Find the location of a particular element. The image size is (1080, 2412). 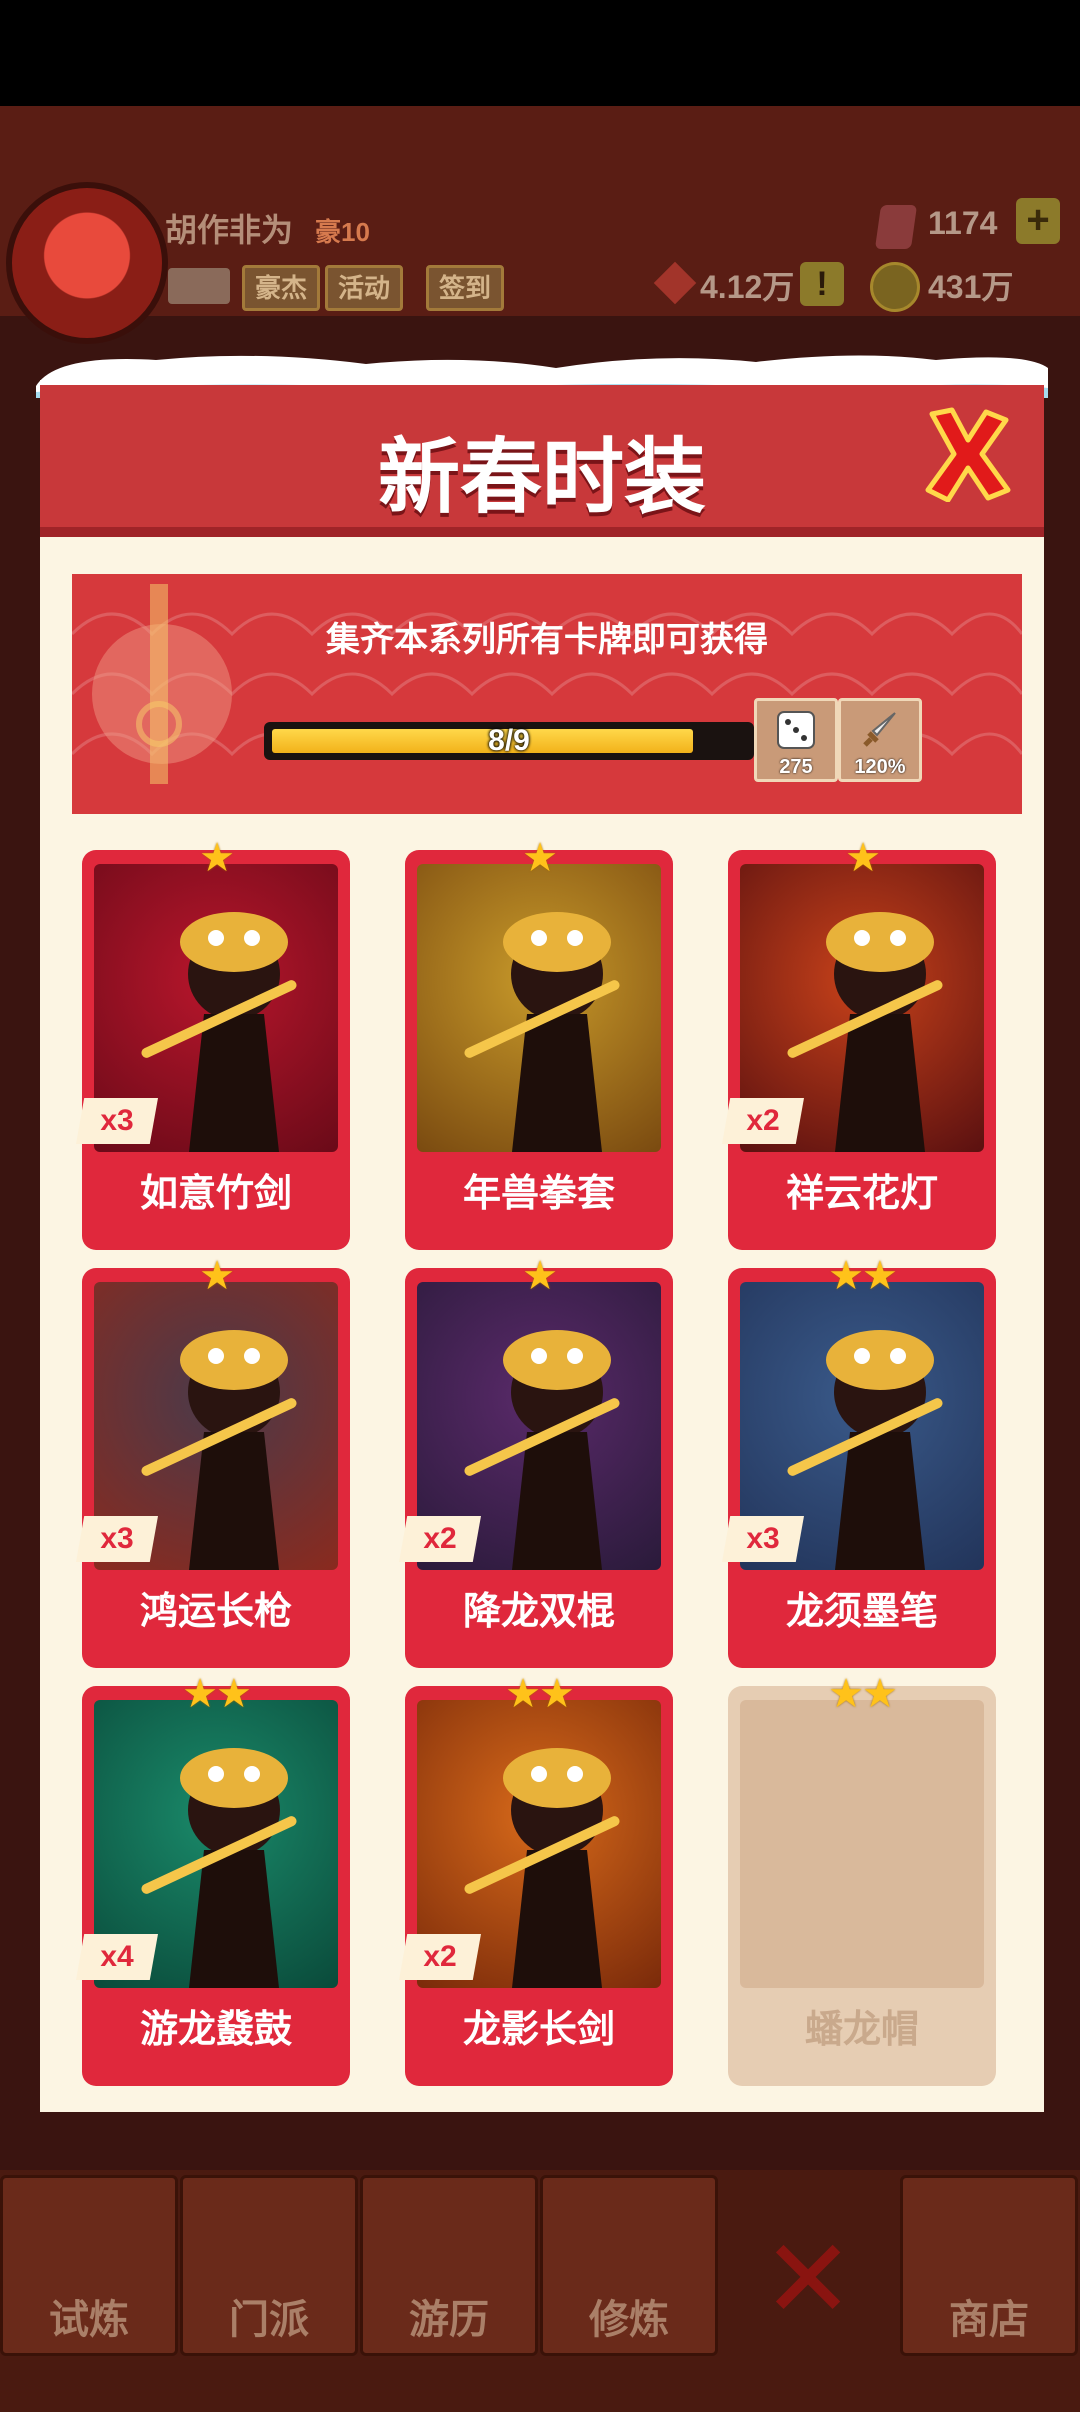

costume-card: ★ x3 鸿运长枪 is located at coordinates (213, 1462).